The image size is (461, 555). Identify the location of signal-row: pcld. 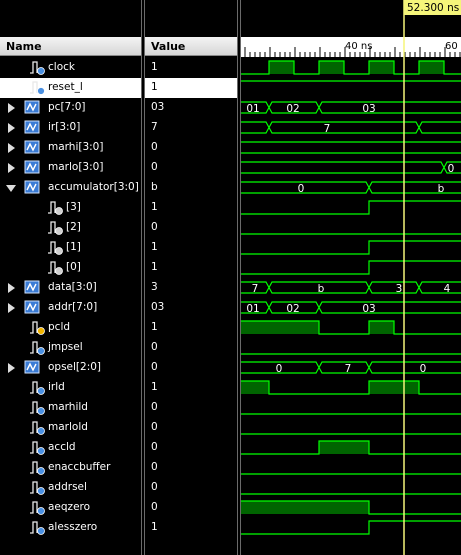
(70, 328).